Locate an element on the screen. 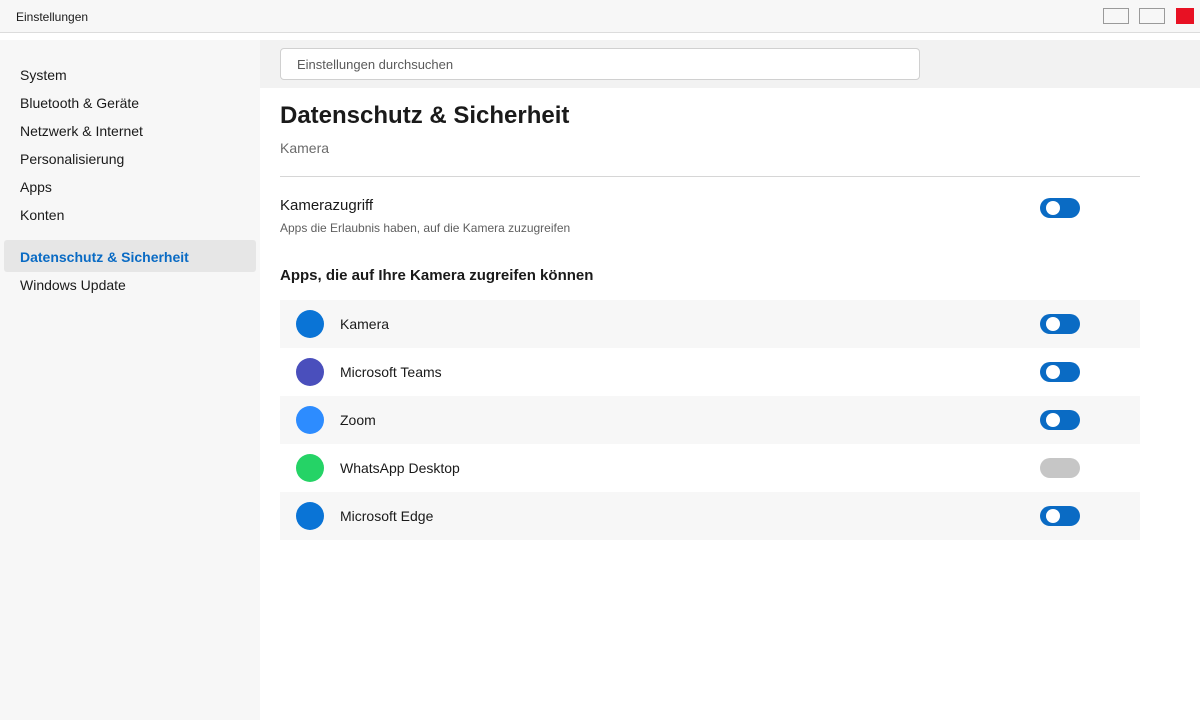 Image resolution: width=1200 pixels, height=720 pixels. app-name: Kamera is located at coordinates (365, 324).